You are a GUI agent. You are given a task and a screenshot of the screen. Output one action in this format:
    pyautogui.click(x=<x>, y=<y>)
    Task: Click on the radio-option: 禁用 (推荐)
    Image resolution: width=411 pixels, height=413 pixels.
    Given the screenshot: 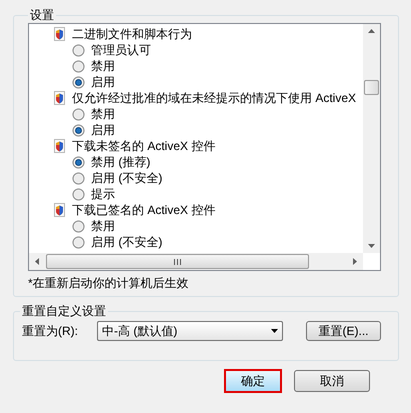 What is the action you would take?
    pyautogui.click(x=111, y=162)
    